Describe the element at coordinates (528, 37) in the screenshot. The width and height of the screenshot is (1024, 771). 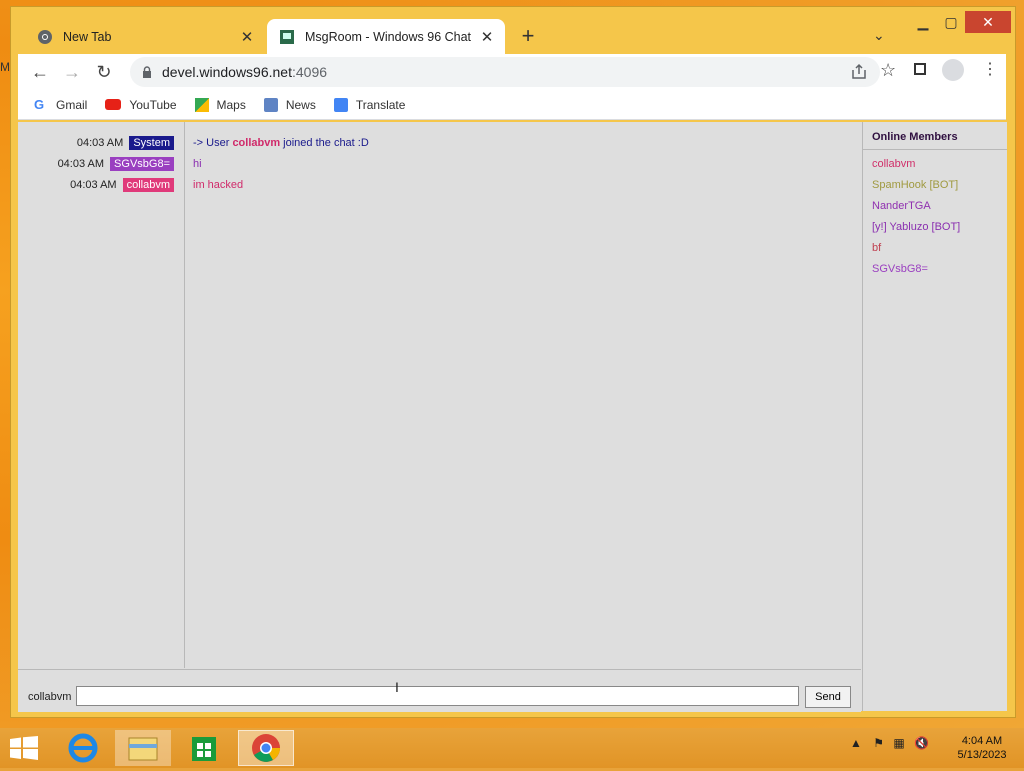
I see `new-tab-button: +` at that location.